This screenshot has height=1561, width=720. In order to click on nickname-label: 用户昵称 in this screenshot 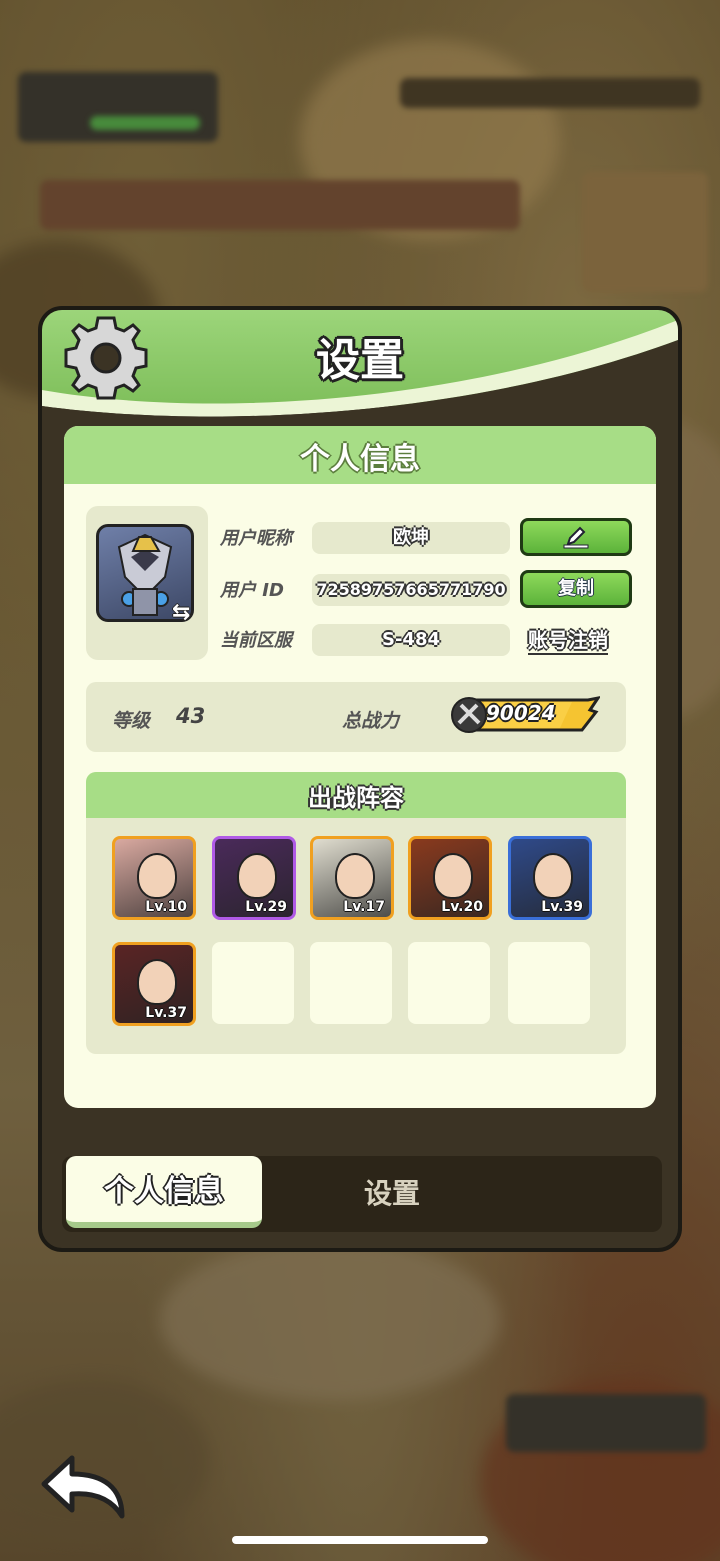, I will do `click(256, 538)`.